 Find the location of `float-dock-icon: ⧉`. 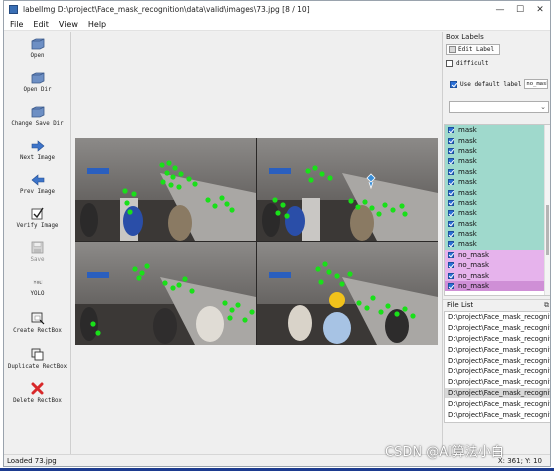

float-dock-icon: ⧉ is located at coordinates (546, 305).